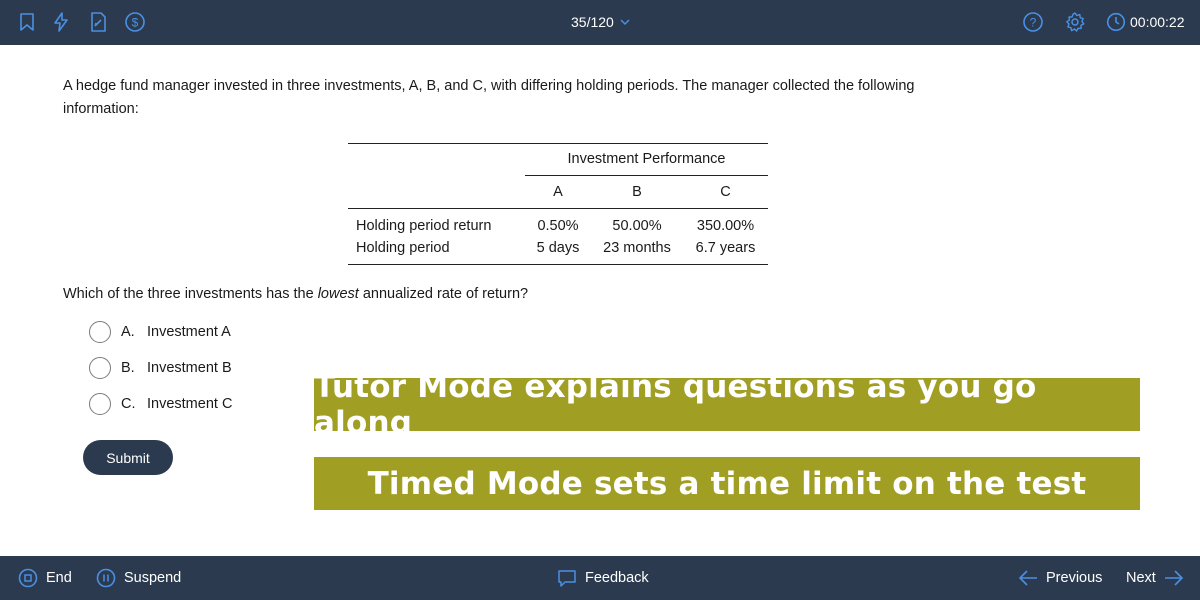 Image resolution: width=1200 pixels, height=600 pixels. Describe the element at coordinates (727, 483) in the screenshot. I see `timed-mode-banner: Timed Mode sets a time limit on the test` at that location.